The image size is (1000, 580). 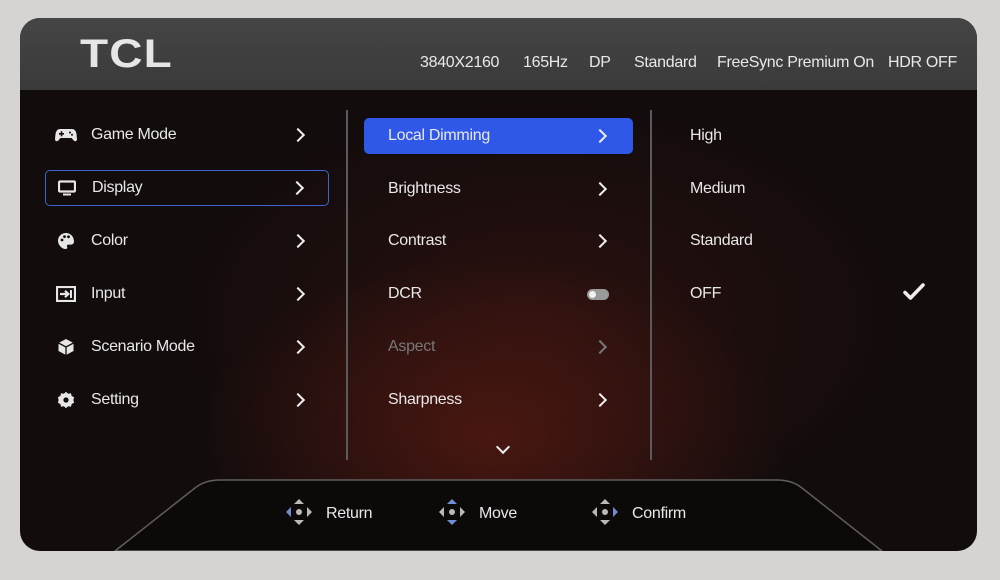 I want to click on dpad-left-icon, so click(x=299, y=514).